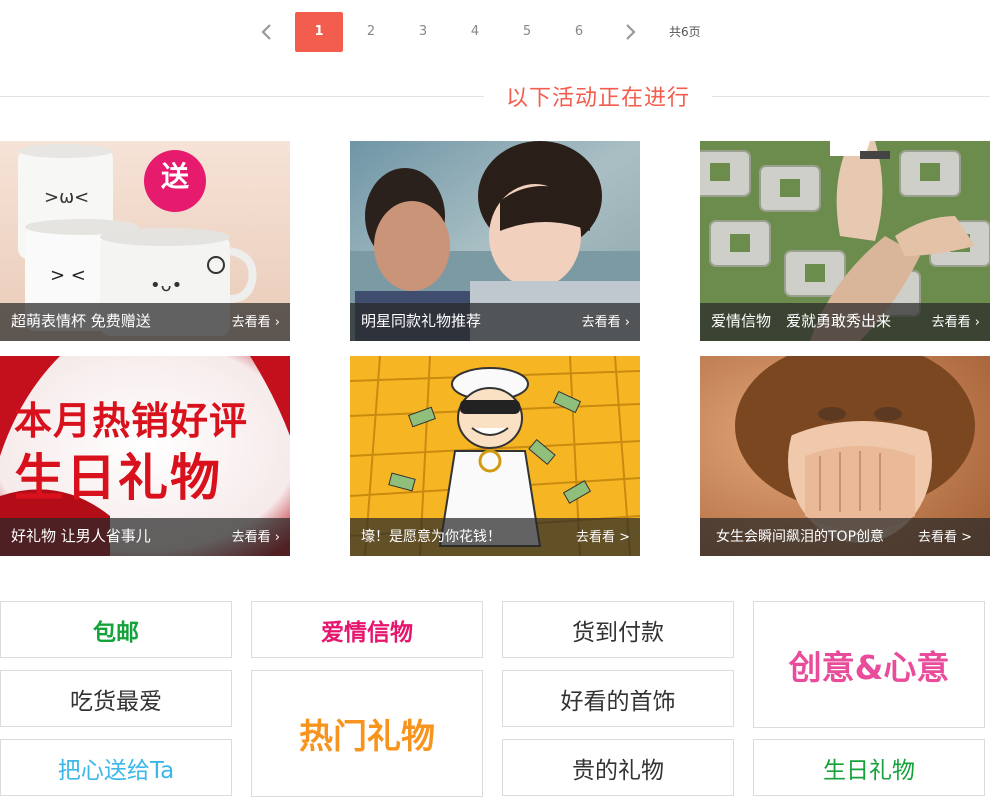  I want to click on chevron-left-icon, so click(267, 32).